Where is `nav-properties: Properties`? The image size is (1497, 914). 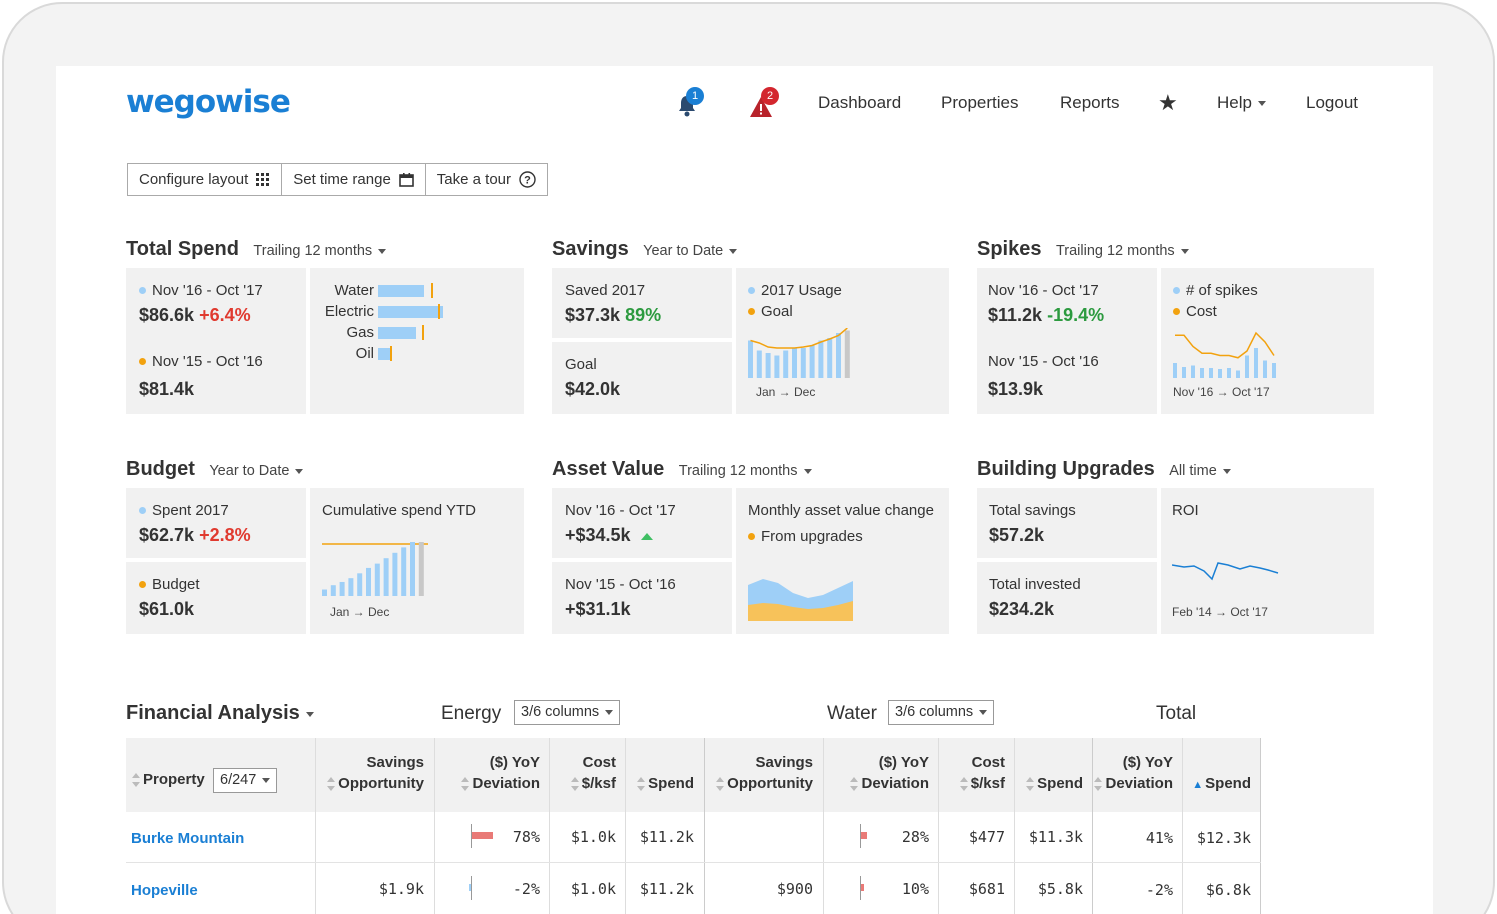
nav-properties: Properties is located at coordinates (979, 103).